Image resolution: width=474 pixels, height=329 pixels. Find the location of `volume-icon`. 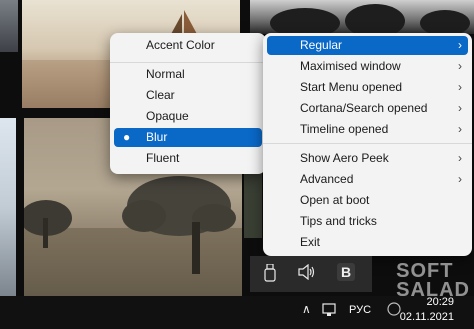

volume-icon is located at coordinates (307, 273).